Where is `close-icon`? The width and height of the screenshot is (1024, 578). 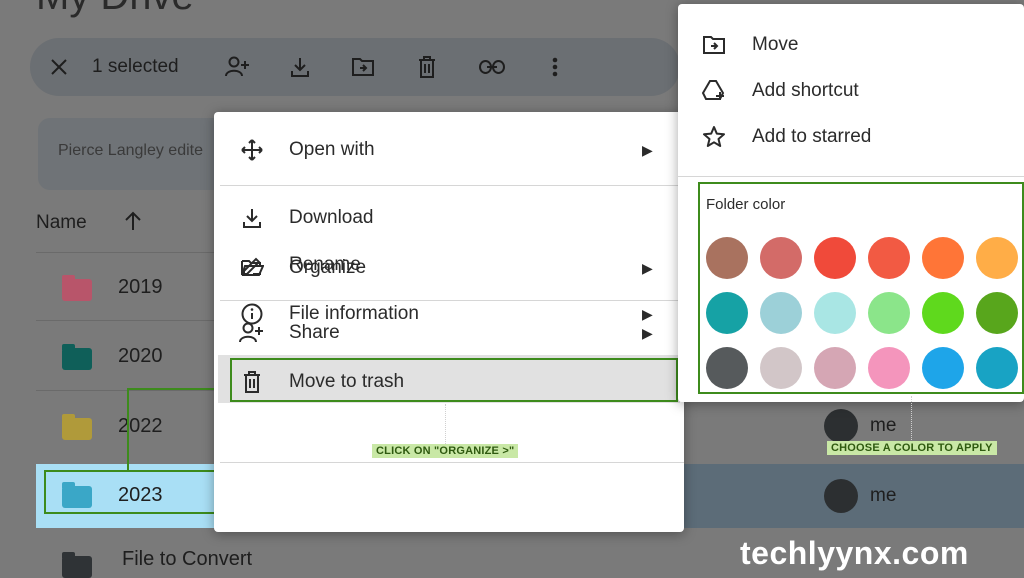 close-icon is located at coordinates (59, 67).